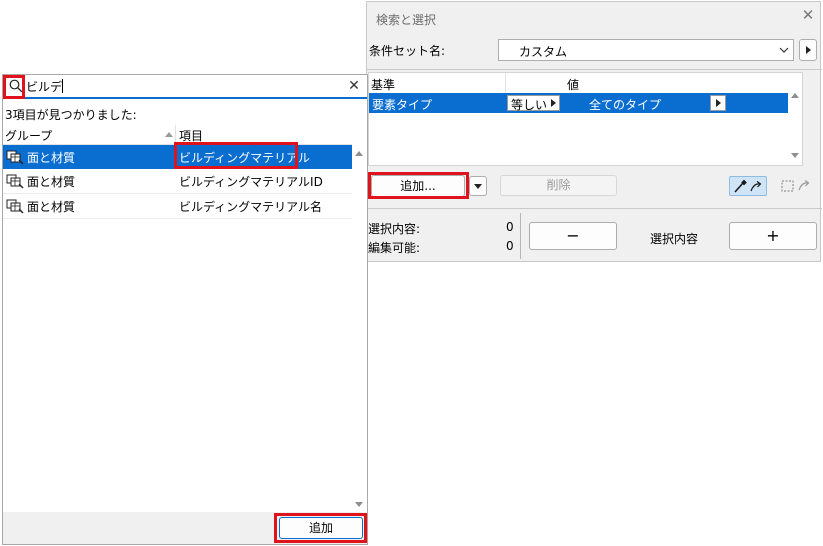  I want to click on pick-criteria-toggle, so click(748, 186).